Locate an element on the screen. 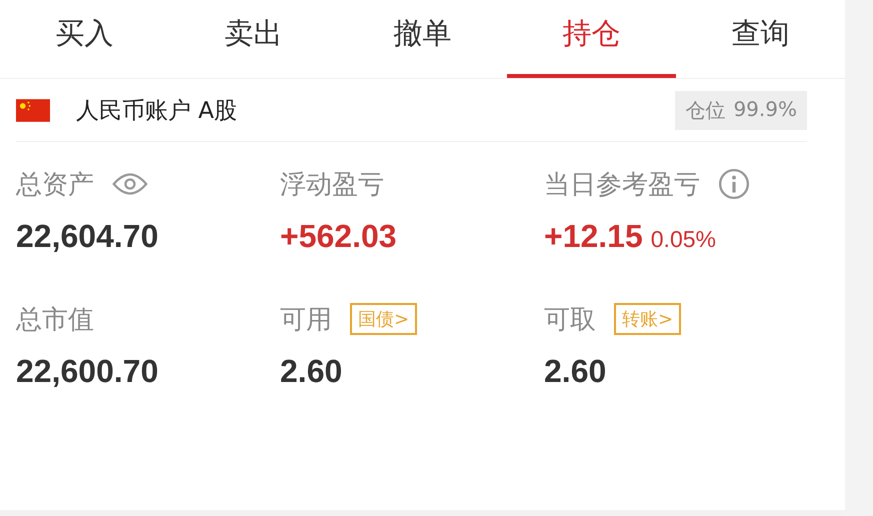  stat-label: 当日参考盈亏 is located at coordinates (622, 185).